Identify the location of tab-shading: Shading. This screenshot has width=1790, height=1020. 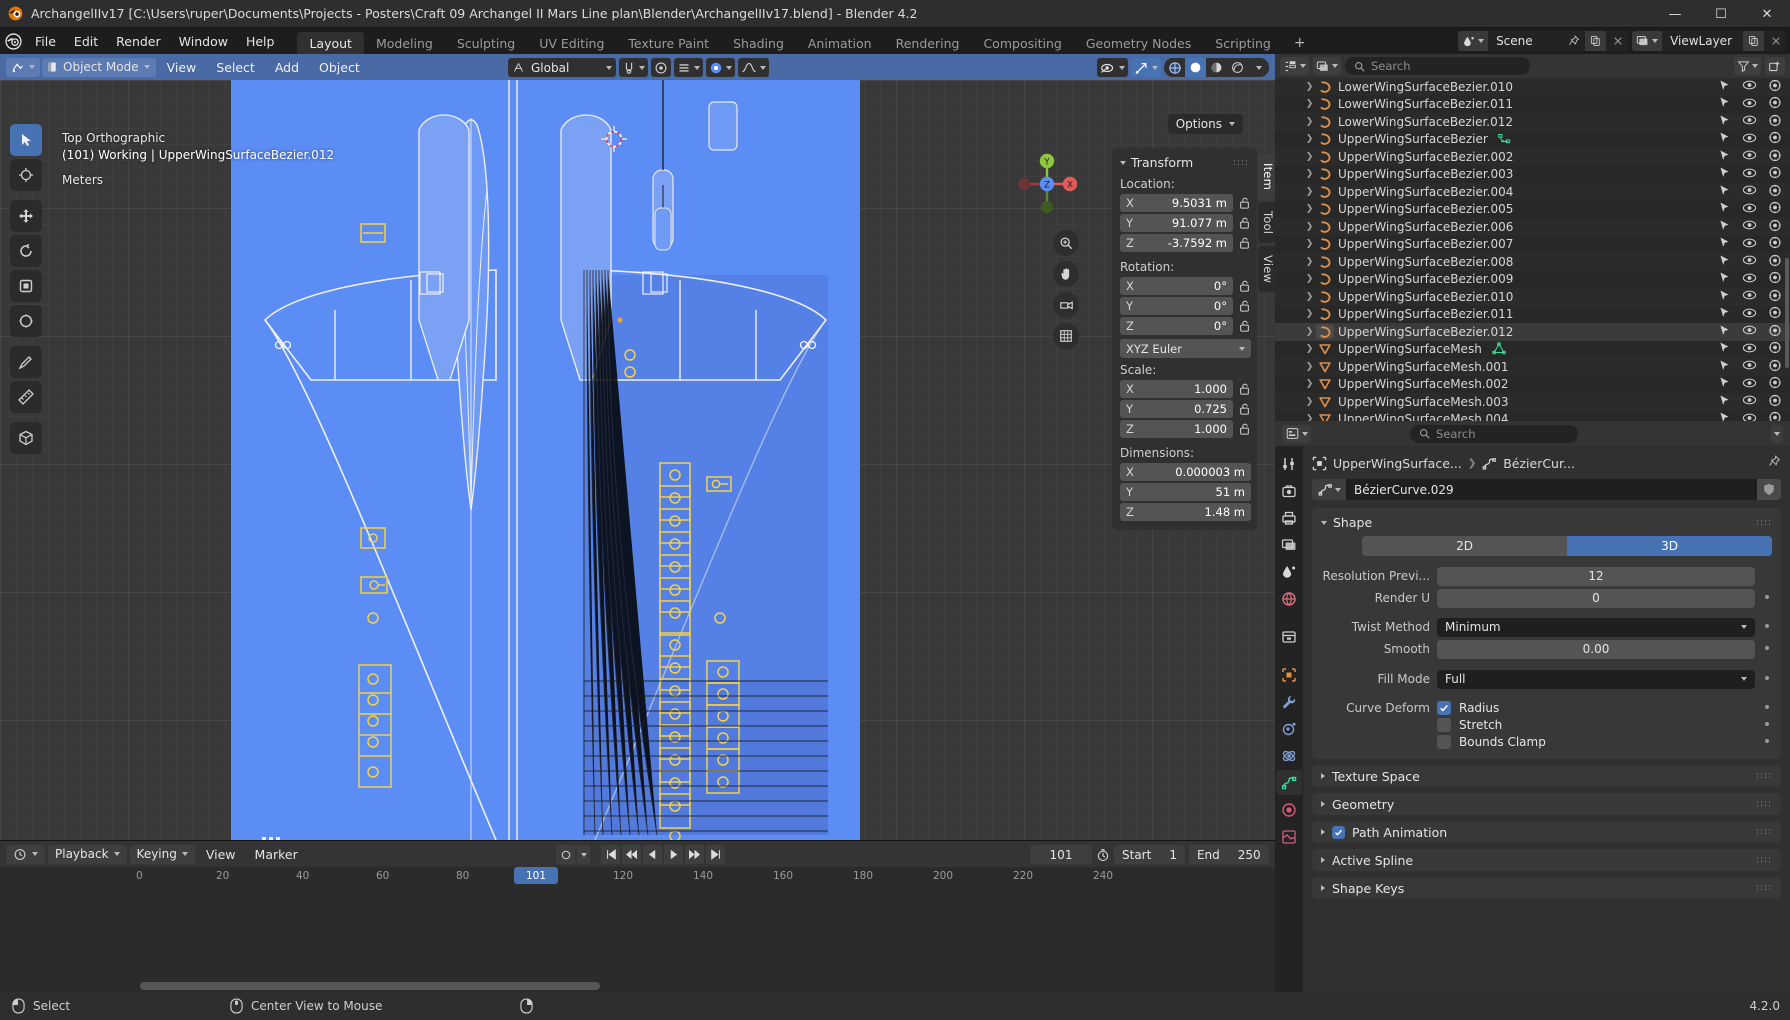
(758, 43).